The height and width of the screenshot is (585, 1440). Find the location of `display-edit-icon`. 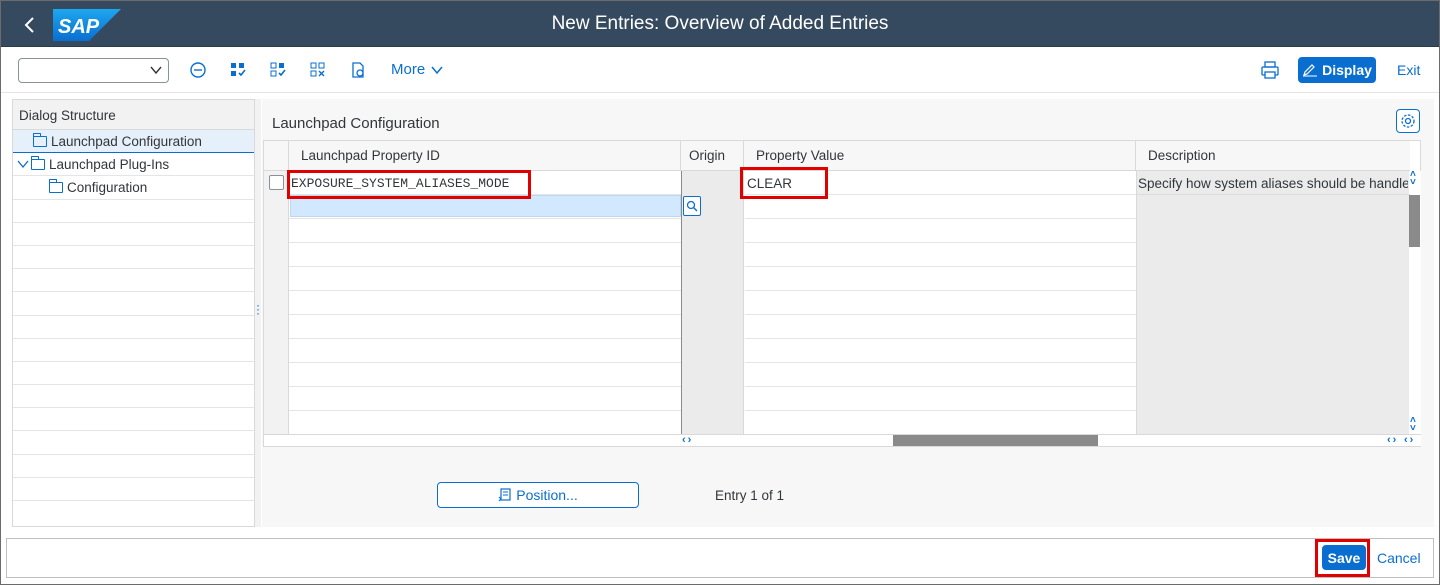

display-edit-icon is located at coordinates (1310, 70).